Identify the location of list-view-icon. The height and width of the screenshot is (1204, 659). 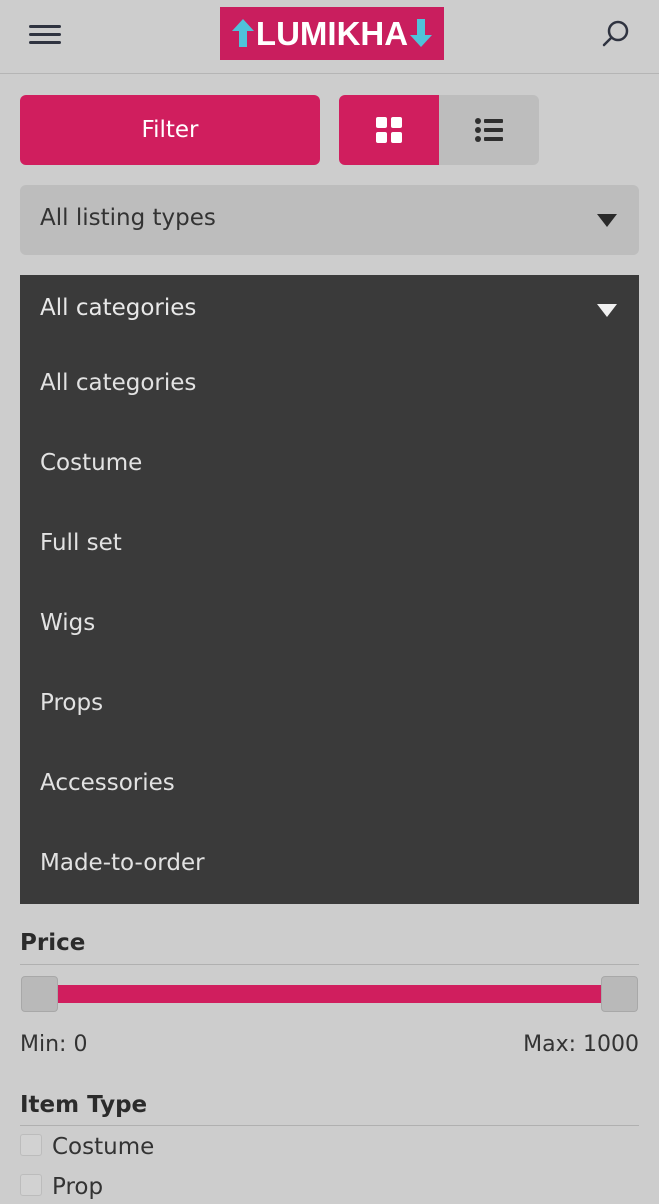
(489, 130).